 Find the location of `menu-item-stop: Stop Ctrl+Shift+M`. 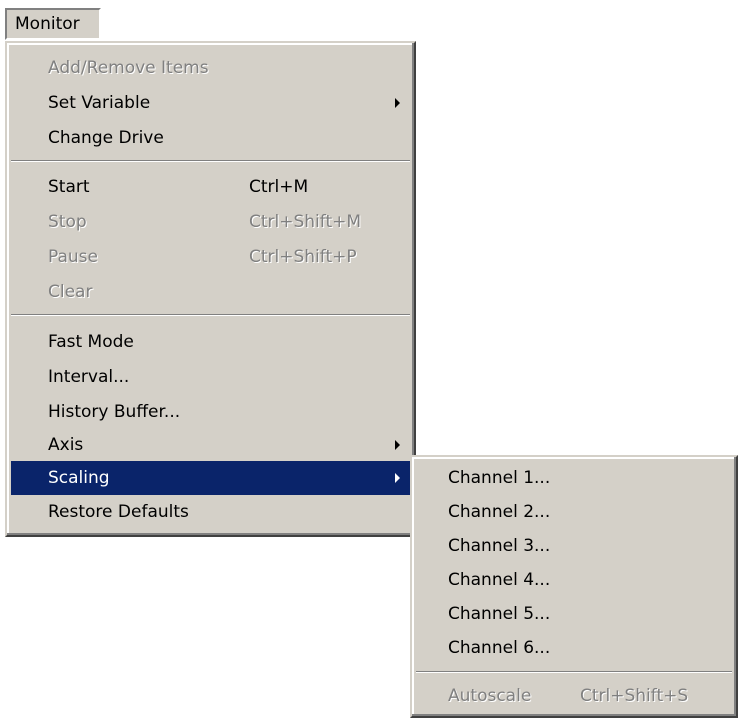

menu-item-stop: Stop Ctrl+Shift+M is located at coordinates (210, 222).